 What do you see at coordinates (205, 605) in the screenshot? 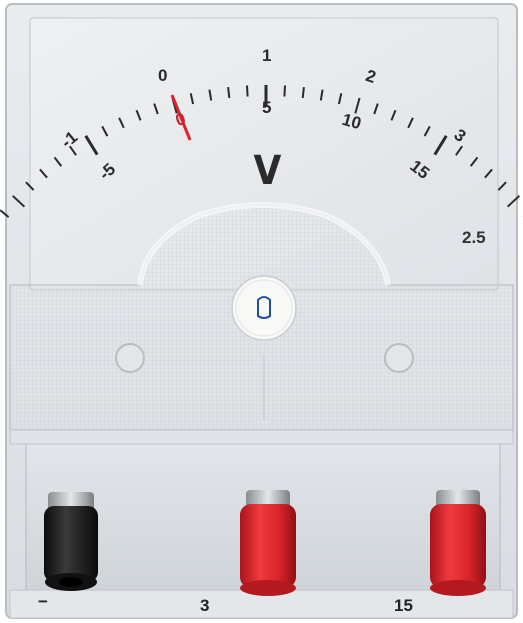
I see `terminal-label-3: 3` at bounding box center [205, 605].